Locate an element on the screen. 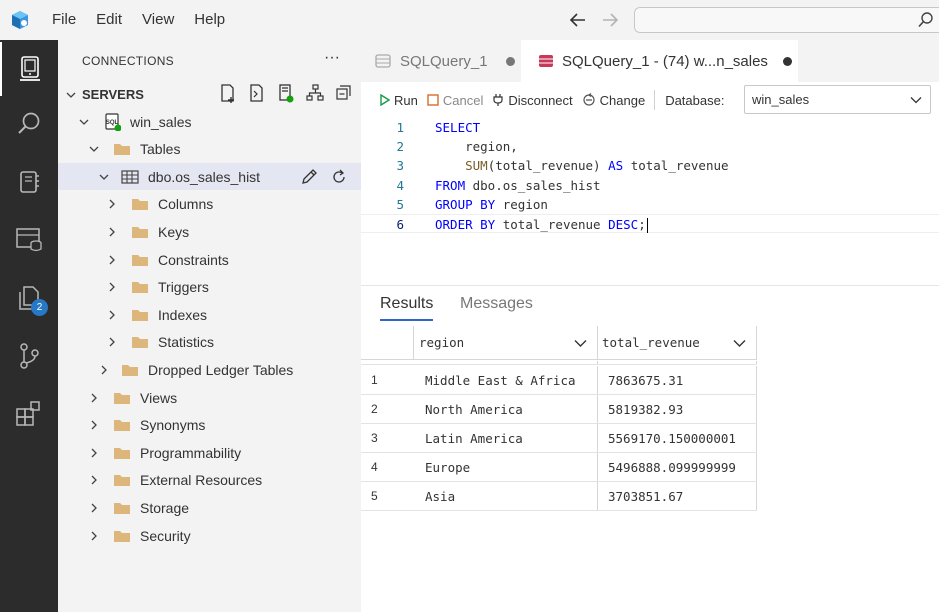  activity-bar: 2 is located at coordinates (29, 326).